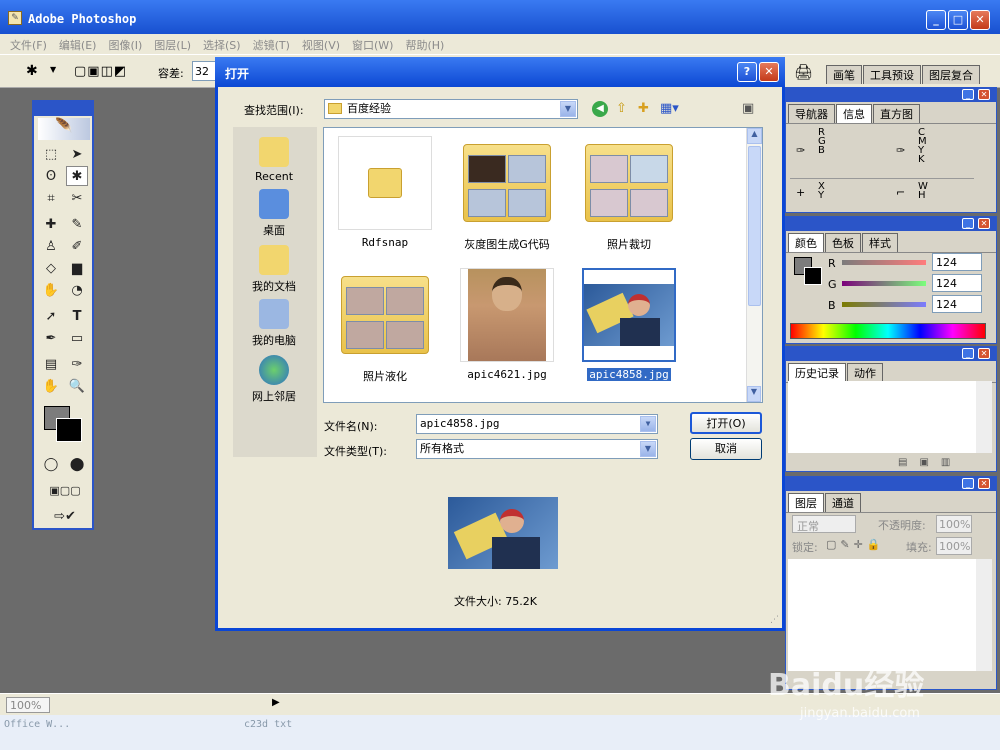  I want to click on file-item-folder: 灰度图生成G代码, so click(507, 194).